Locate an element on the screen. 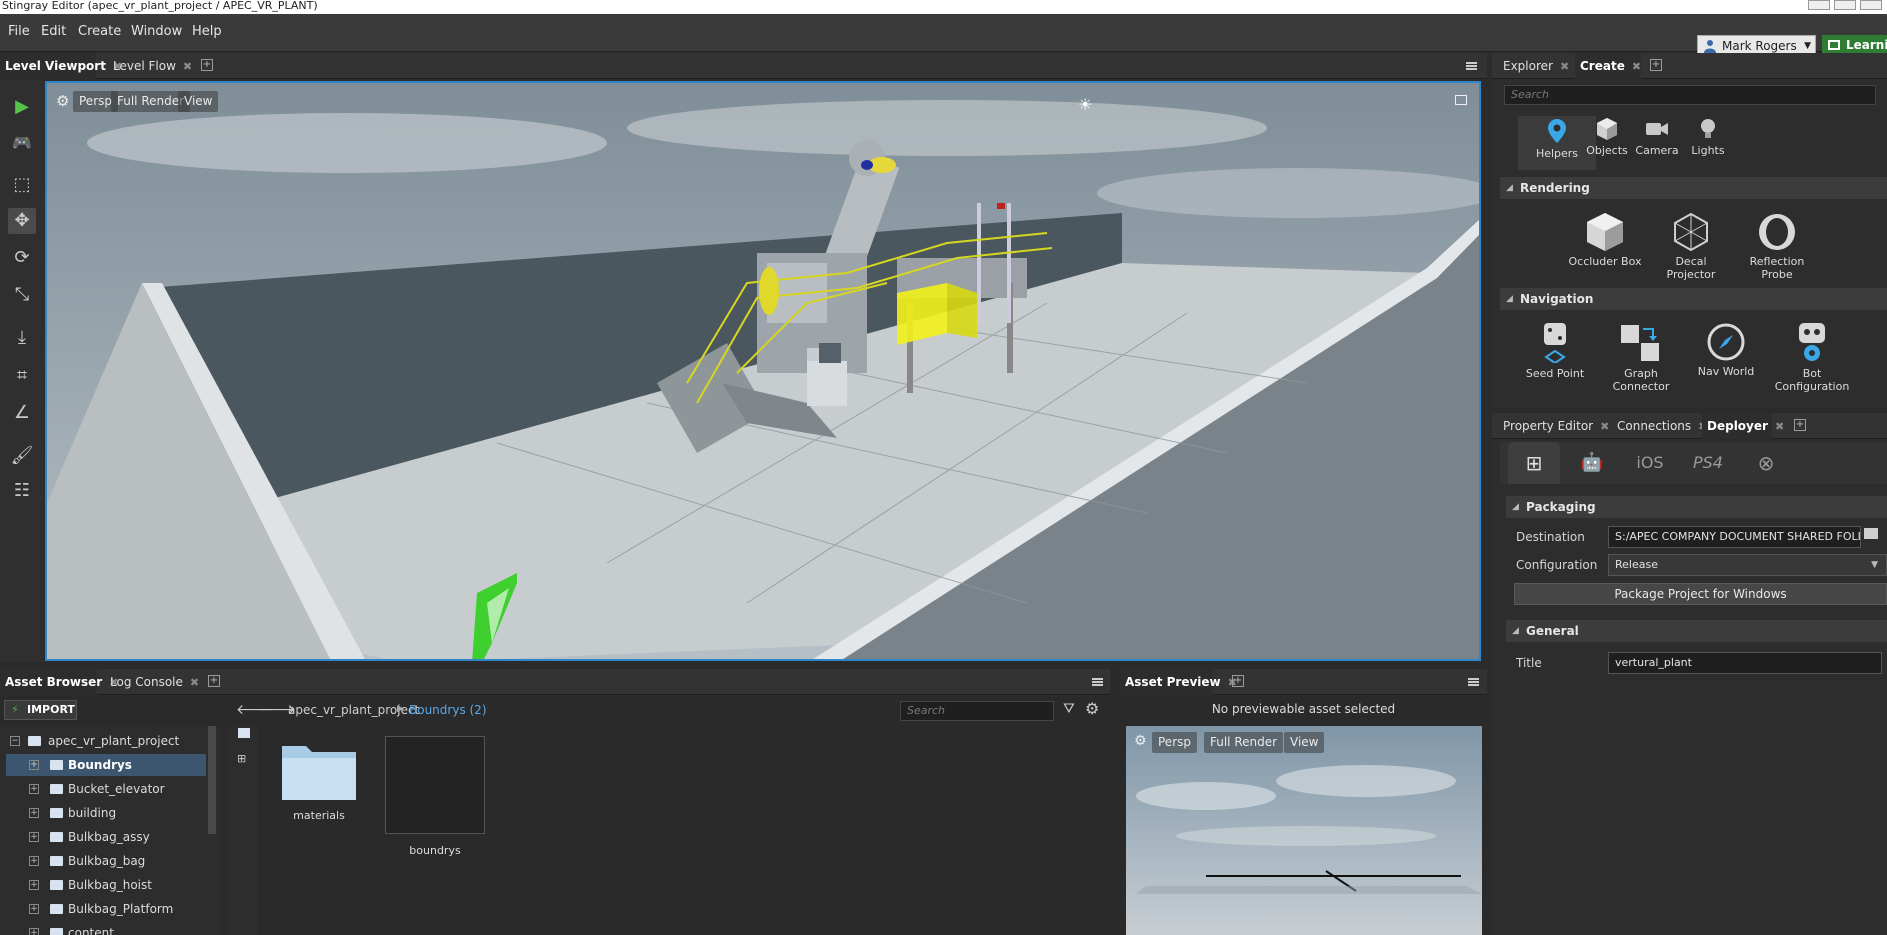 The height and width of the screenshot is (935, 1887). general-section-header: ◢ General is located at coordinates (1696, 631).